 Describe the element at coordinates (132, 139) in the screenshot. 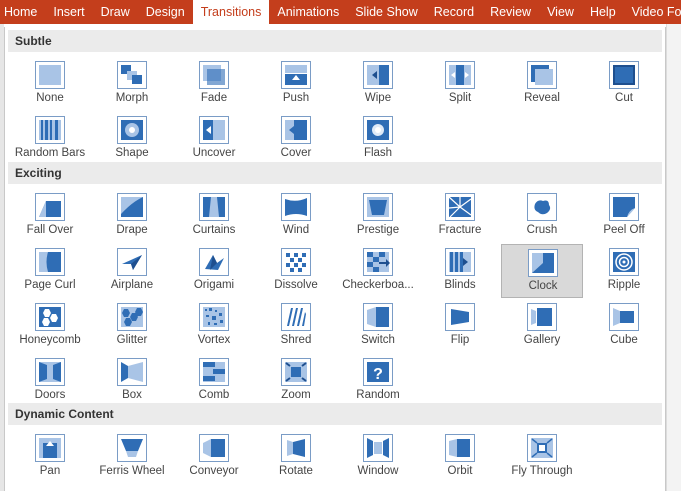

I see `transition-shape: Shape` at that location.